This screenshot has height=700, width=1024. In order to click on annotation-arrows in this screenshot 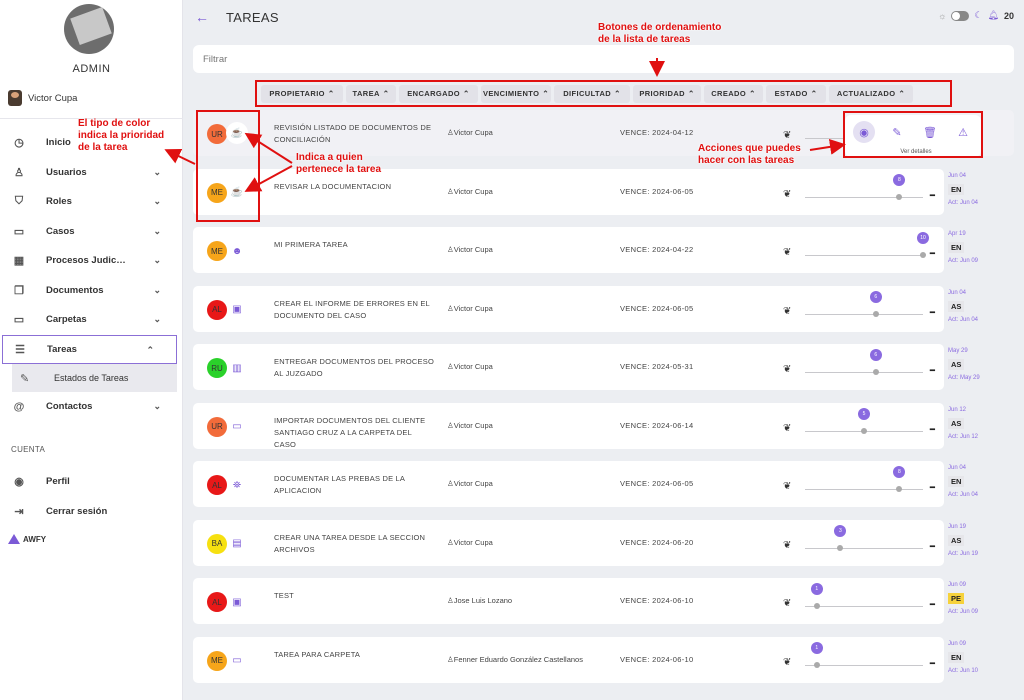, I will do `click(505, 125)`.